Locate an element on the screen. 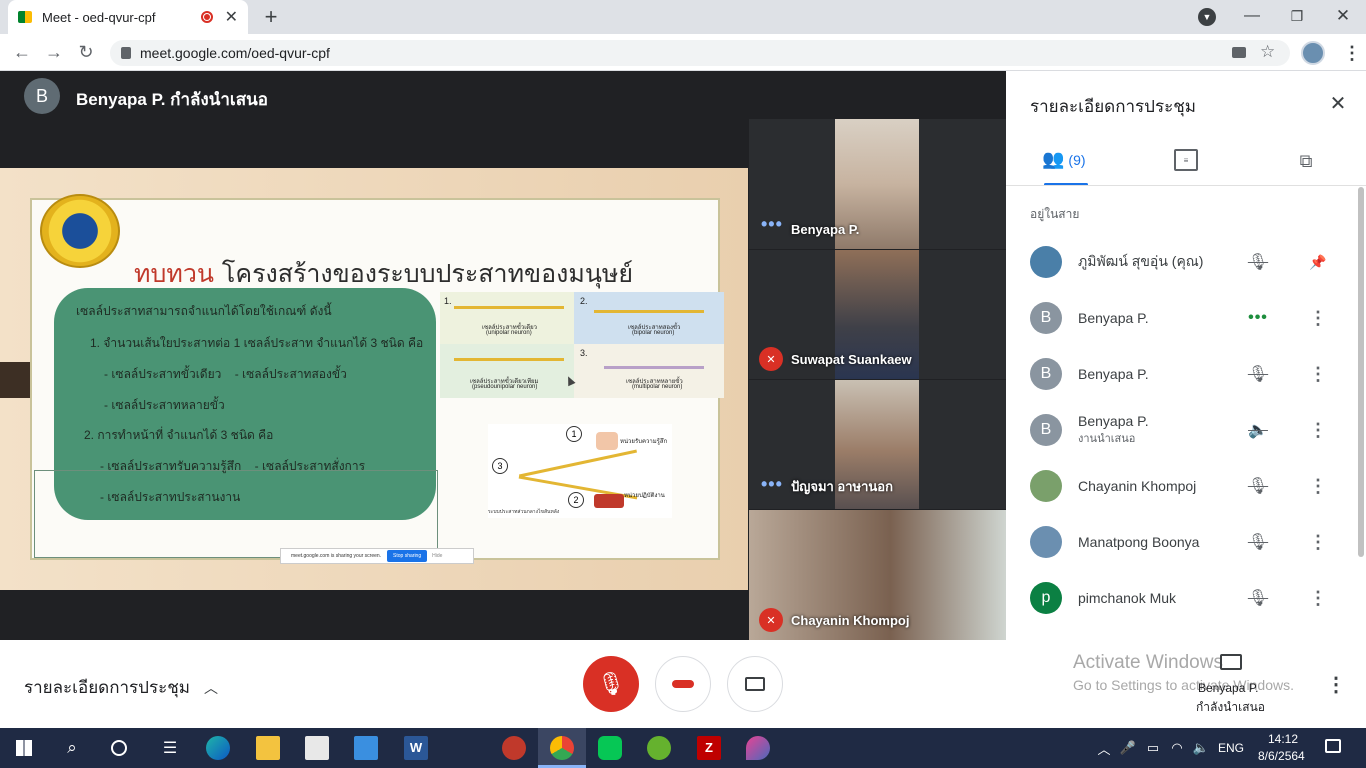 The height and width of the screenshot is (768, 1366). more-options-icon: ⋮ is located at coordinates (1336, 684).